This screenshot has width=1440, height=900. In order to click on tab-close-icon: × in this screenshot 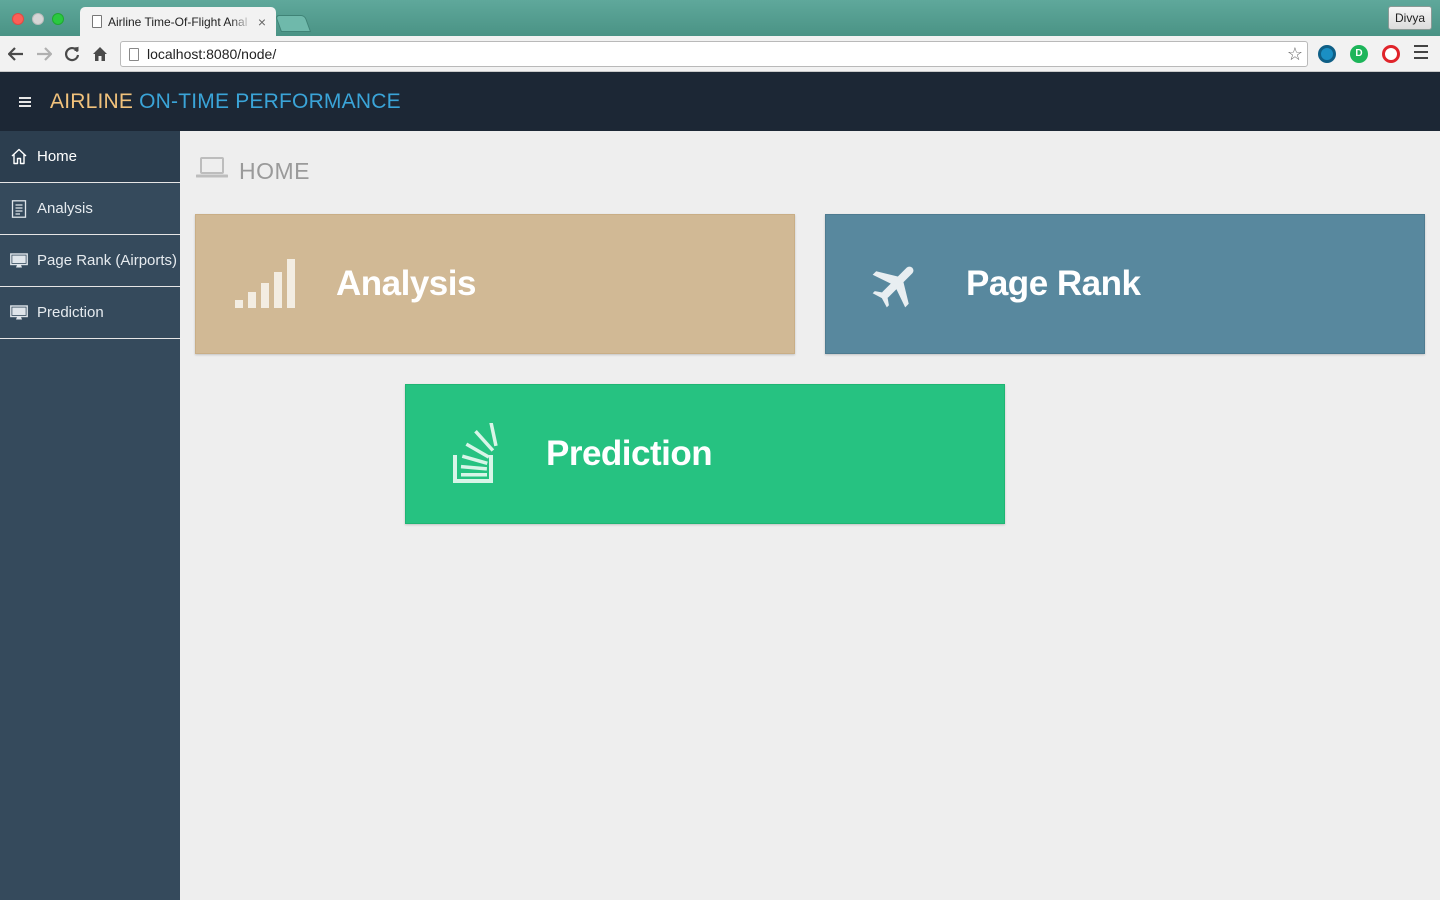, I will do `click(262, 22)`.